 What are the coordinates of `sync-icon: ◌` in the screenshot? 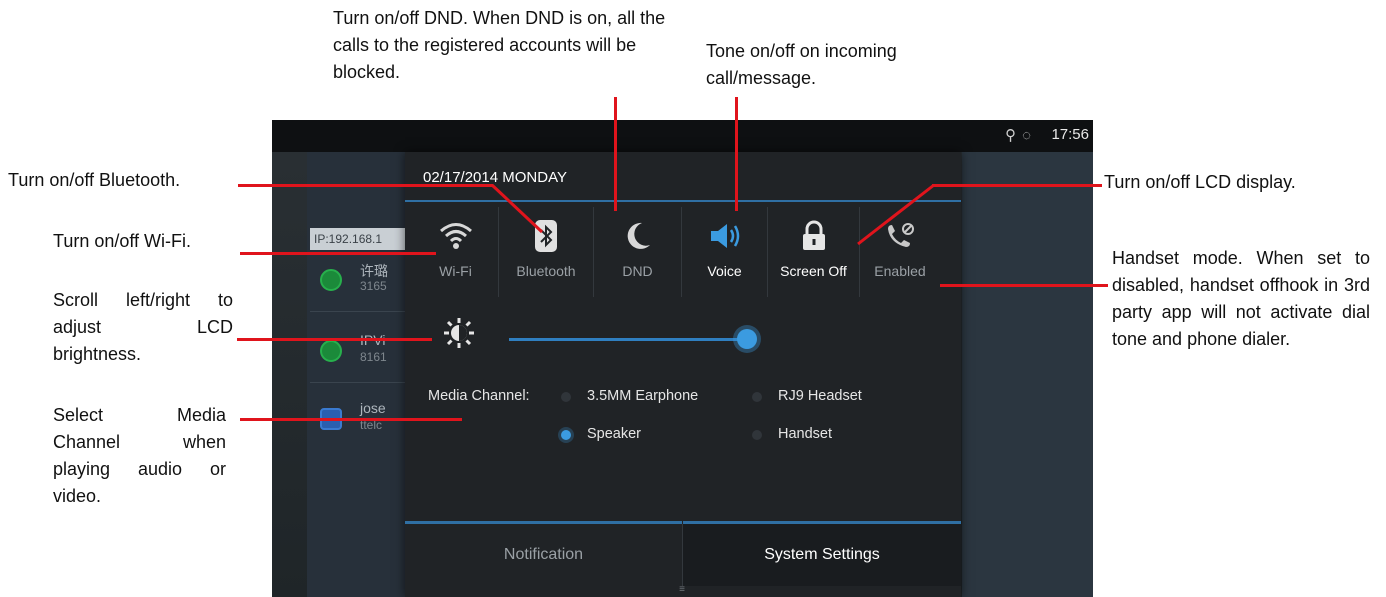 It's located at (1029, 135).